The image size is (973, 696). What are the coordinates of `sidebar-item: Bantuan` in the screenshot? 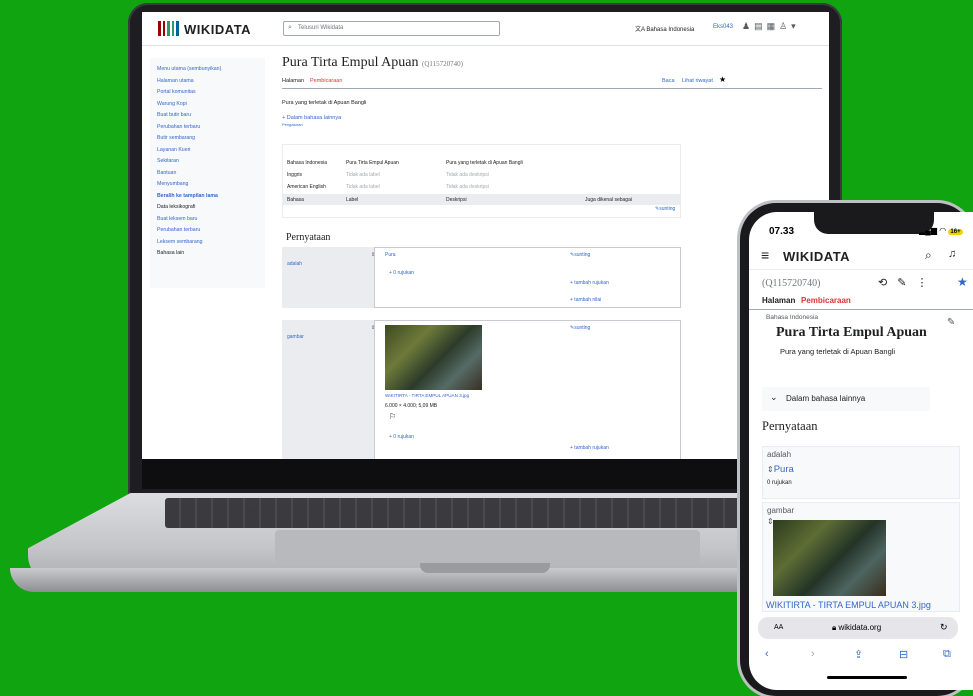 It's located at (211, 174).